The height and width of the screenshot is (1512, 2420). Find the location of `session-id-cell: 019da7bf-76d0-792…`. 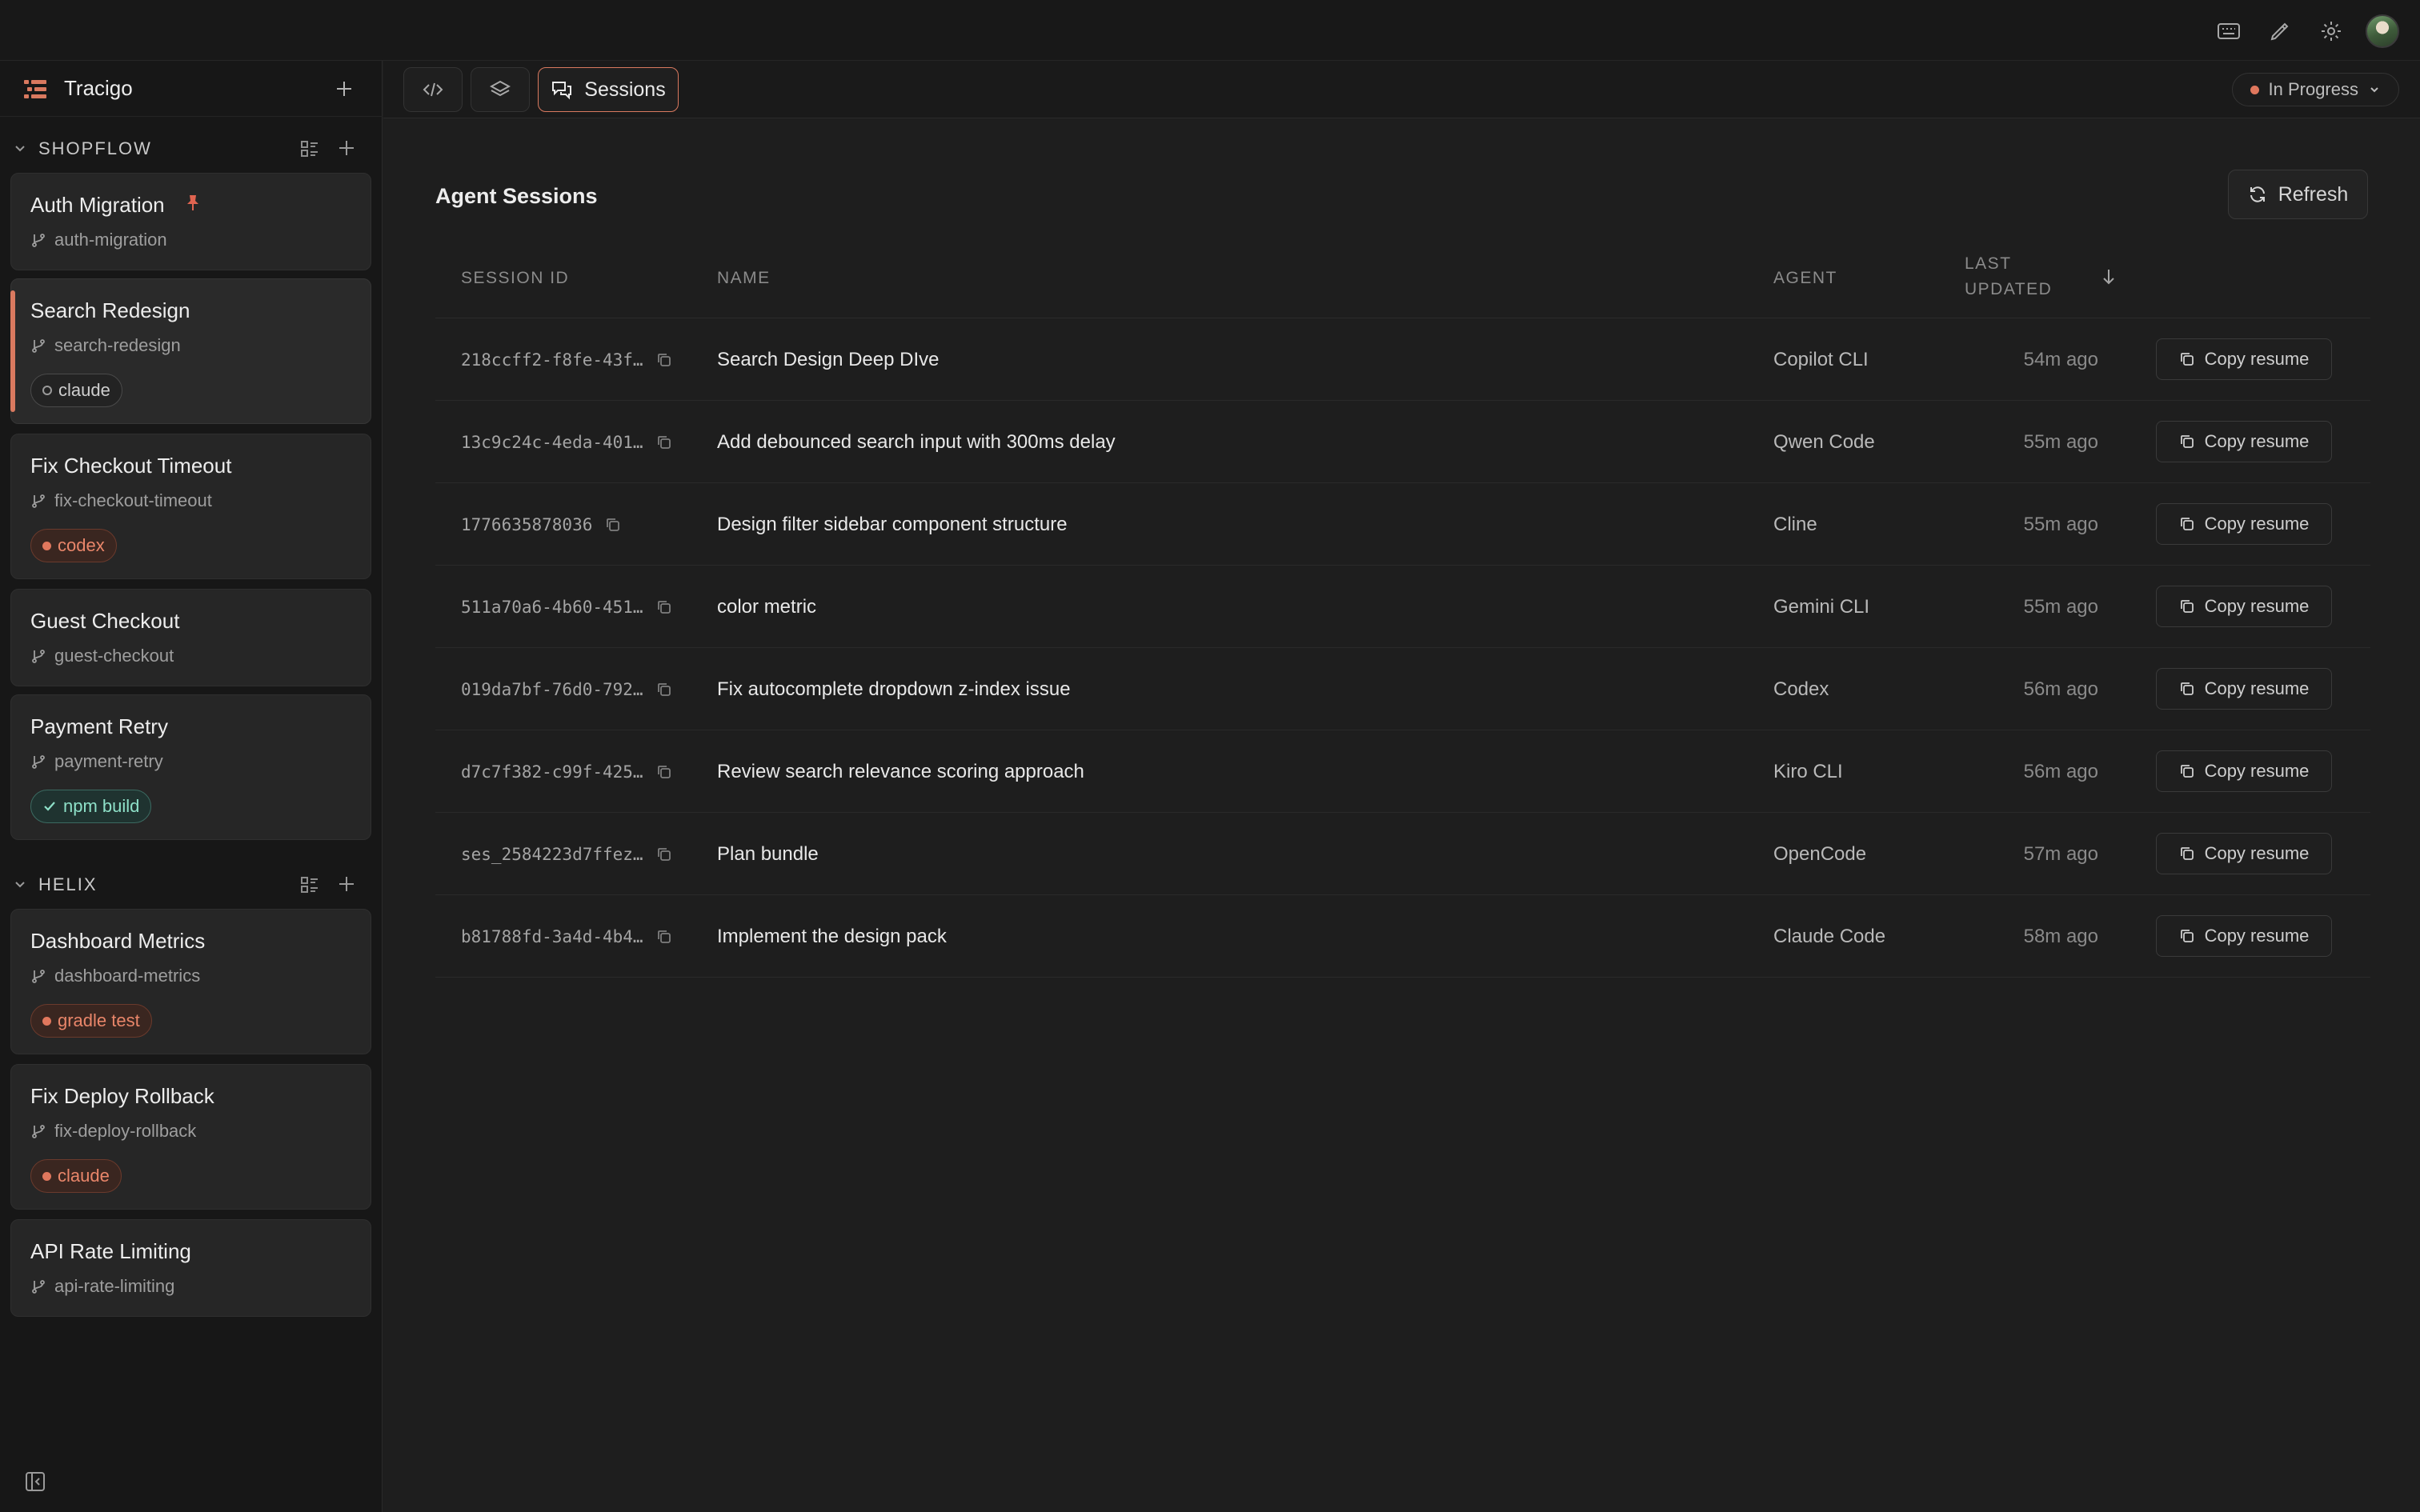

session-id-cell: 019da7bf-76d0-792… is located at coordinates (566, 689).